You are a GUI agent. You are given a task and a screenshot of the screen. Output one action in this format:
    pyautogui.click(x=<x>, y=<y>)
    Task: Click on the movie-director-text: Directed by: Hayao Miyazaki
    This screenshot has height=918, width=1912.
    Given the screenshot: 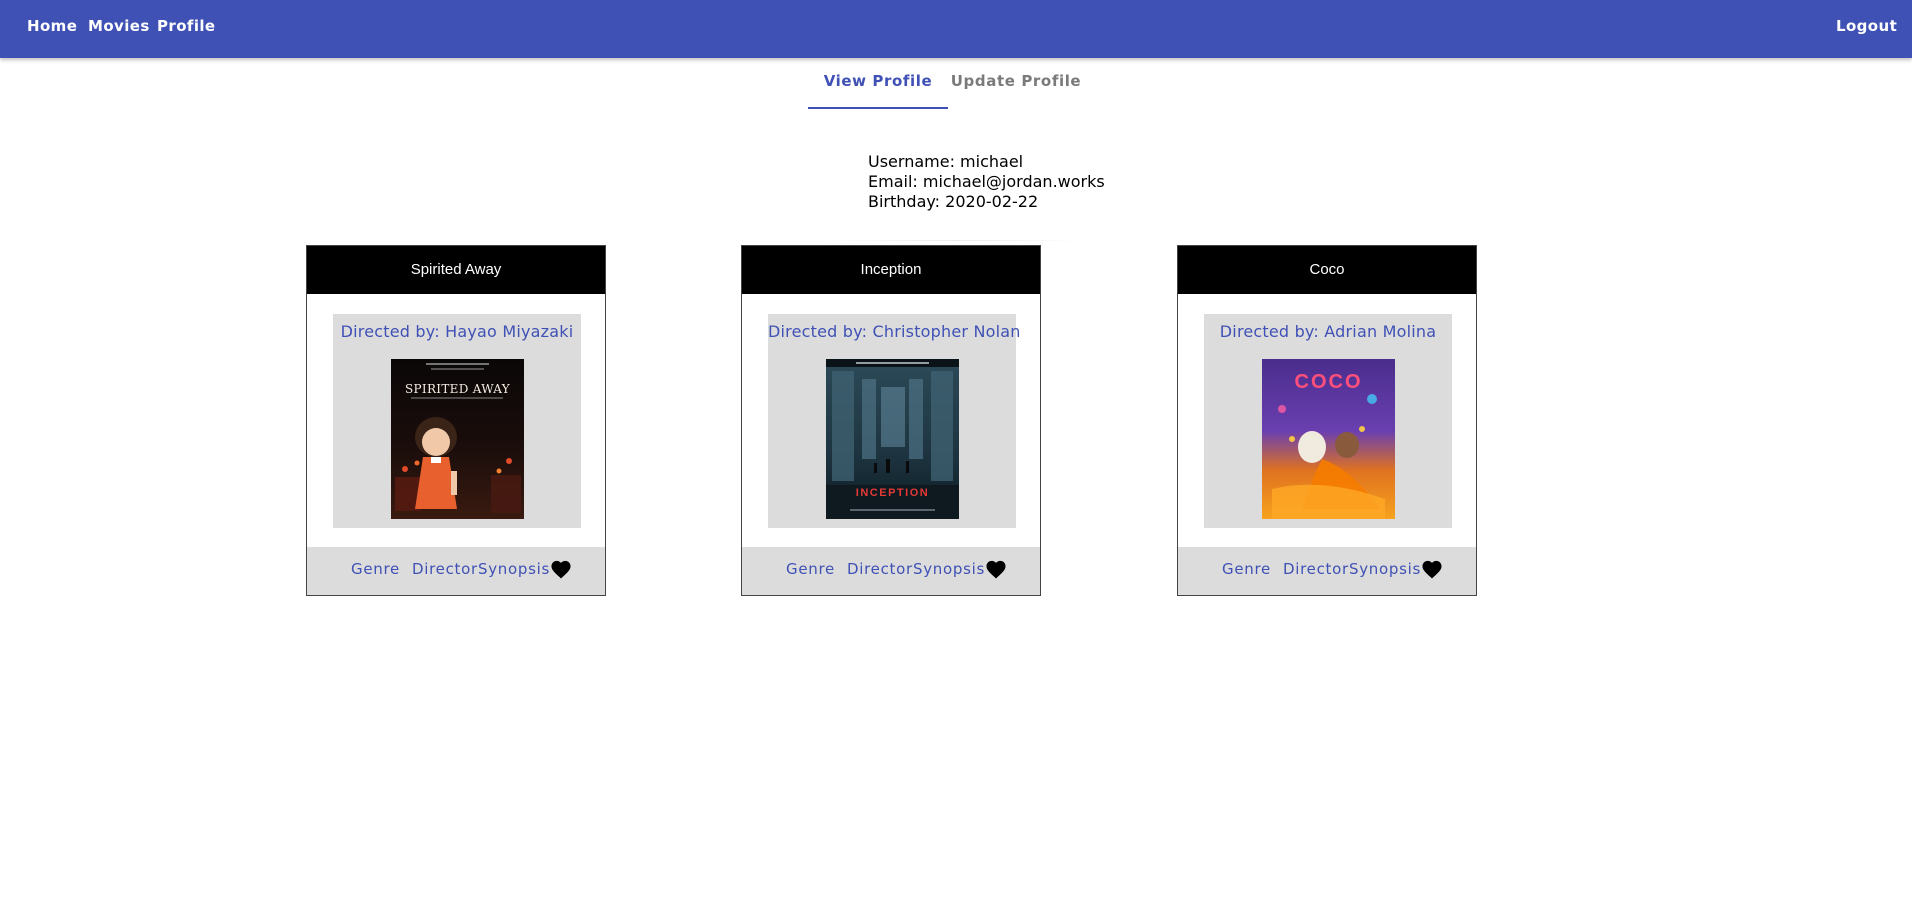 What is the action you would take?
    pyautogui.click(x=457, y=331)
    